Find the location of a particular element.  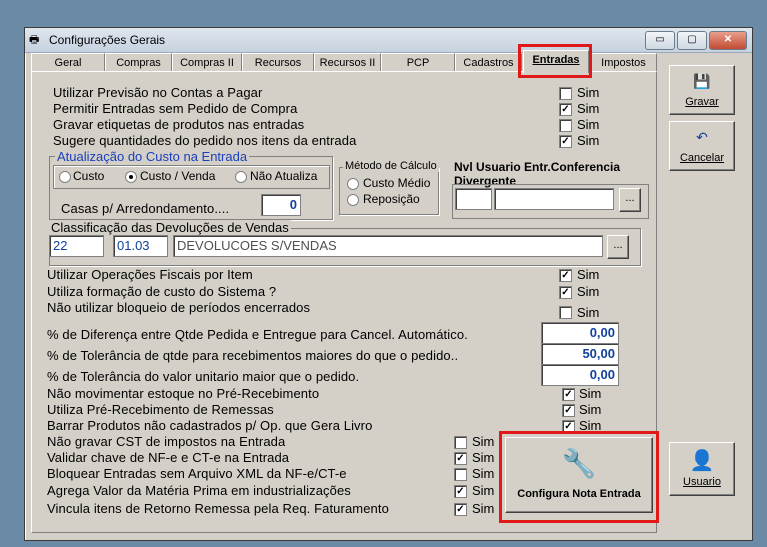

tab-impostos: Impostos is located at coordinates (623, 62).